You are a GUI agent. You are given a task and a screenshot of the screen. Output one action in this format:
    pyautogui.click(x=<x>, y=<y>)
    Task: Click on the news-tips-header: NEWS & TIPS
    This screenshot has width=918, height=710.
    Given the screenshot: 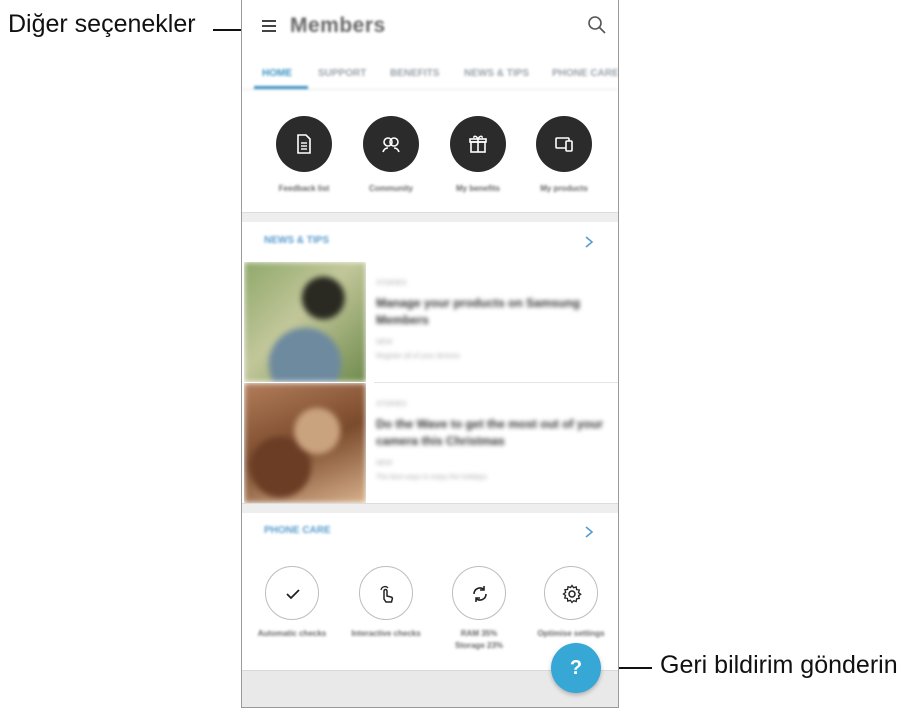 What is the action you would take?
    pyautogui.click(x=430, y=242)
    